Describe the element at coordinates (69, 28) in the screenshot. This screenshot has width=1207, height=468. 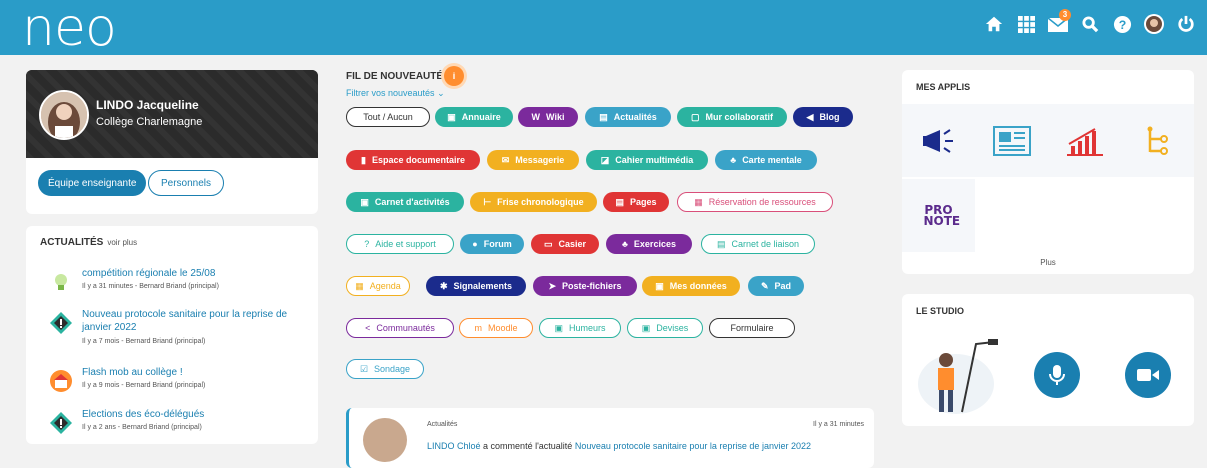
I see `neo-logo: neo` at that location.